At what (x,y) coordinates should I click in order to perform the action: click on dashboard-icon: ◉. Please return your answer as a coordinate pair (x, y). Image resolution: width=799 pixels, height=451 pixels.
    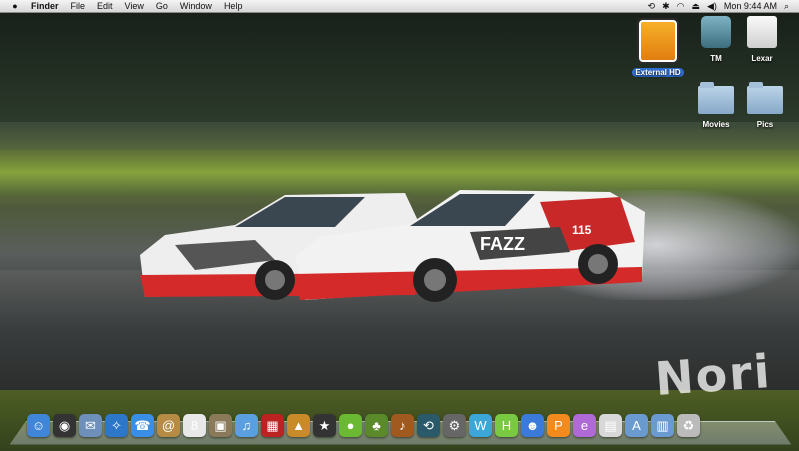
    Looking at the image, I should click on (64, 425).